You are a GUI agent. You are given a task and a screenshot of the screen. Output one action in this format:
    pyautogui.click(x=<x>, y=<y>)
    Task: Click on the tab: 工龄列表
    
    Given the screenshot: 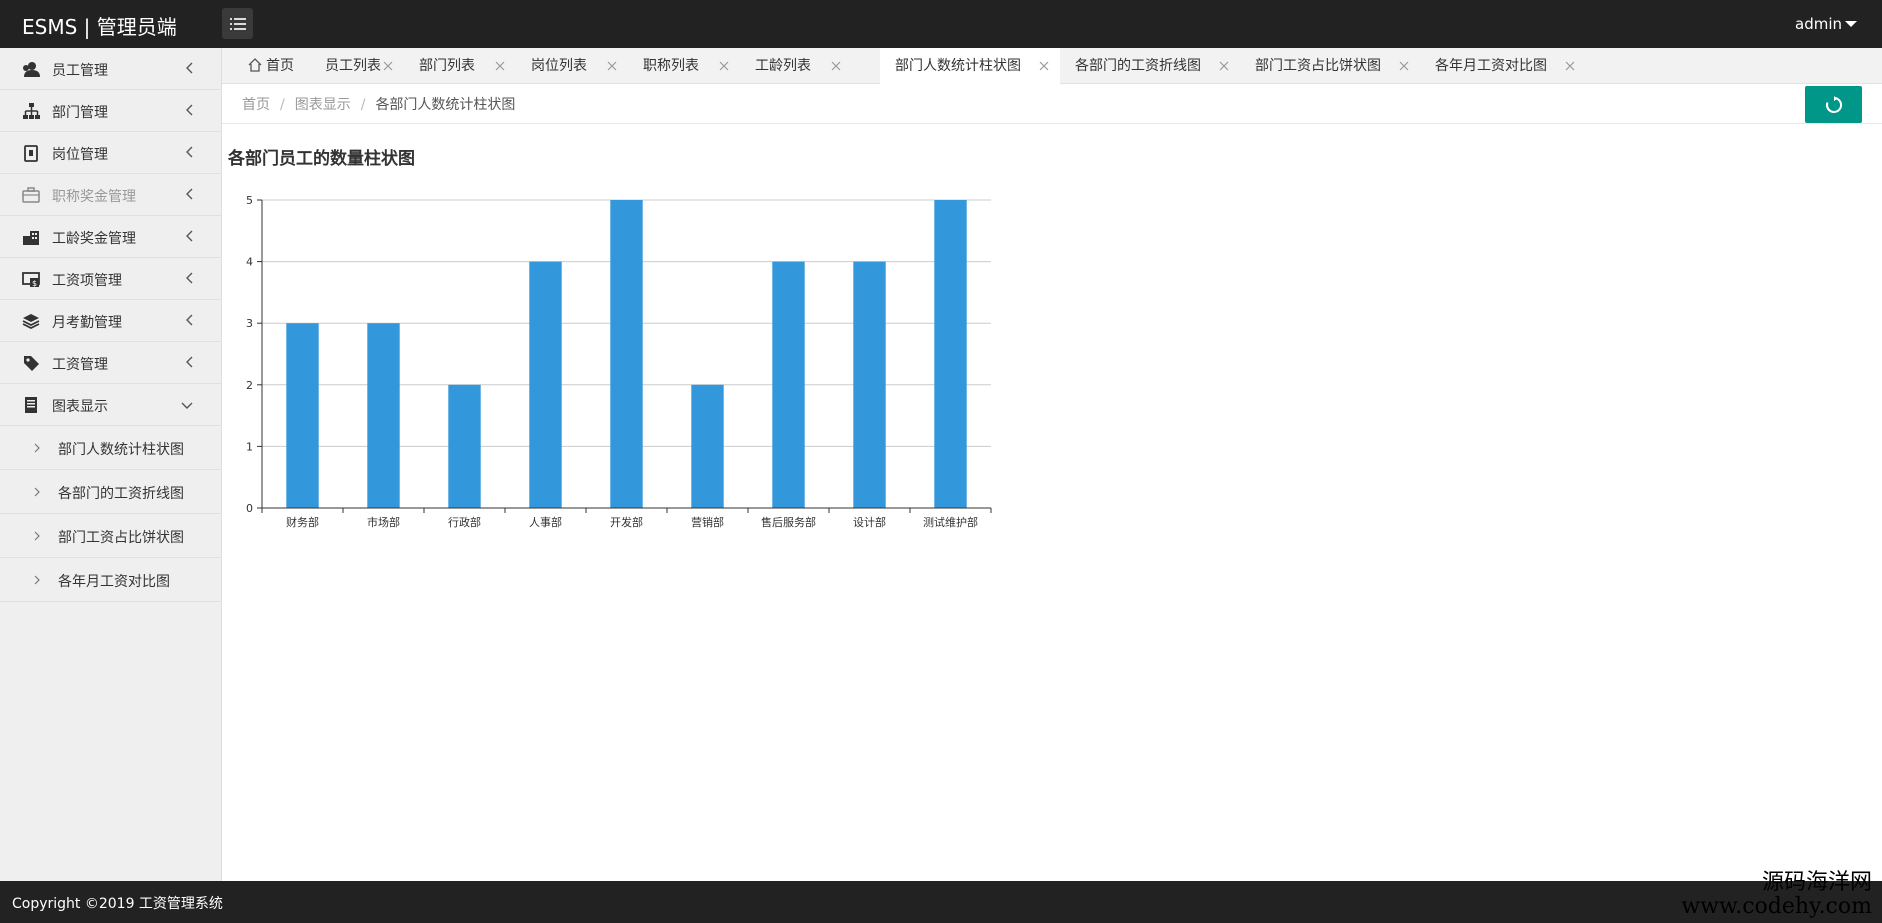 What is the action you would take?
    pyautogui.click(x=796, y=66)
    